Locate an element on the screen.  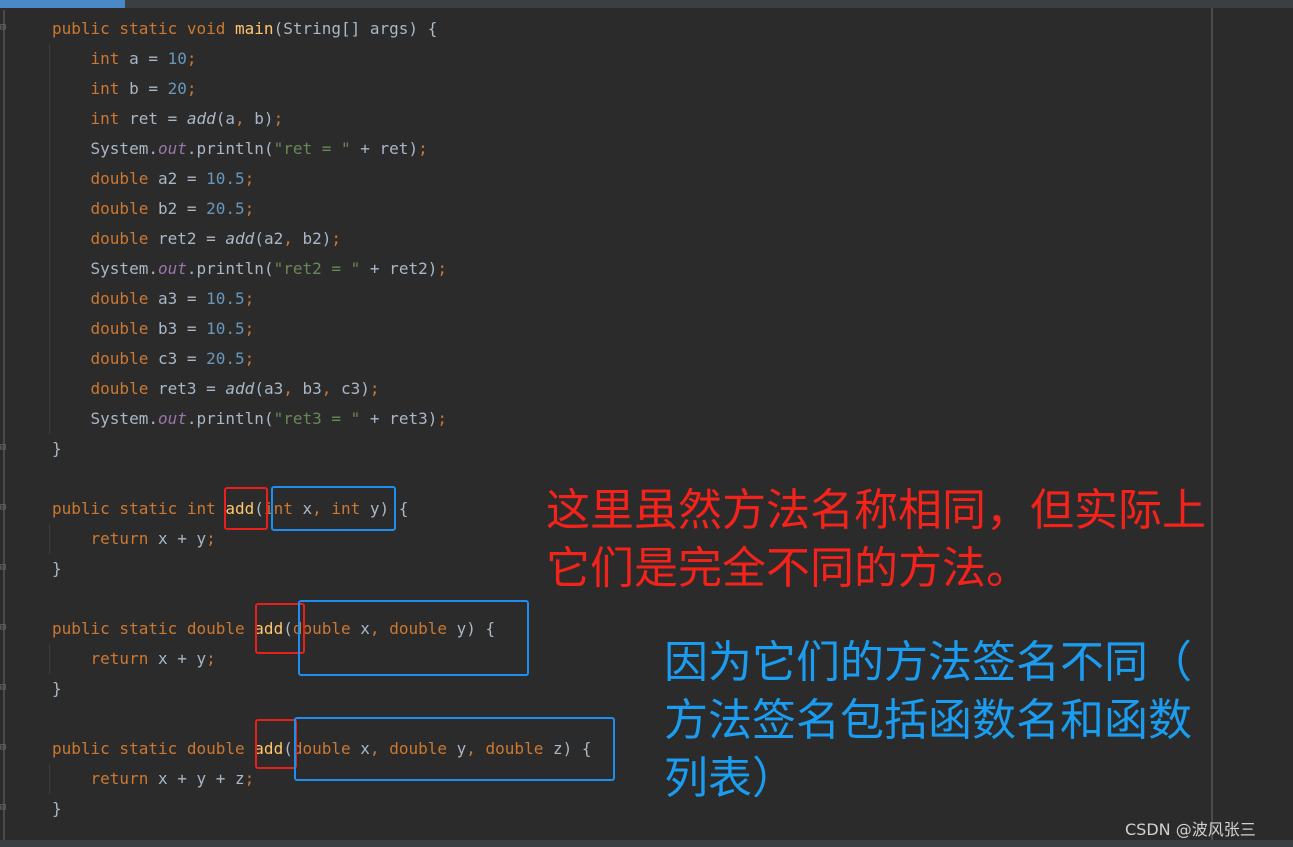
code-token: c3) is located at coordinates (355, 388).